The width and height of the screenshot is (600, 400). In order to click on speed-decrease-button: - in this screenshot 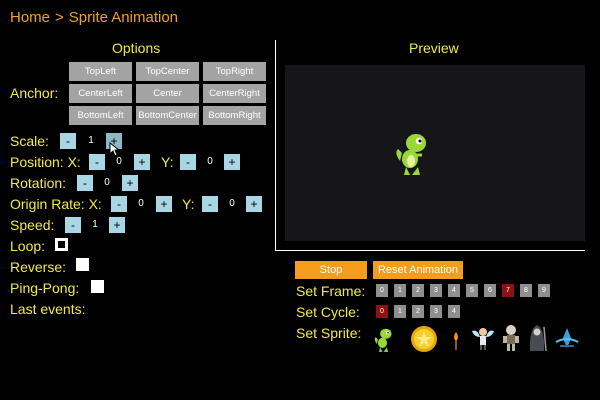, I will do `click(73, 225)`.